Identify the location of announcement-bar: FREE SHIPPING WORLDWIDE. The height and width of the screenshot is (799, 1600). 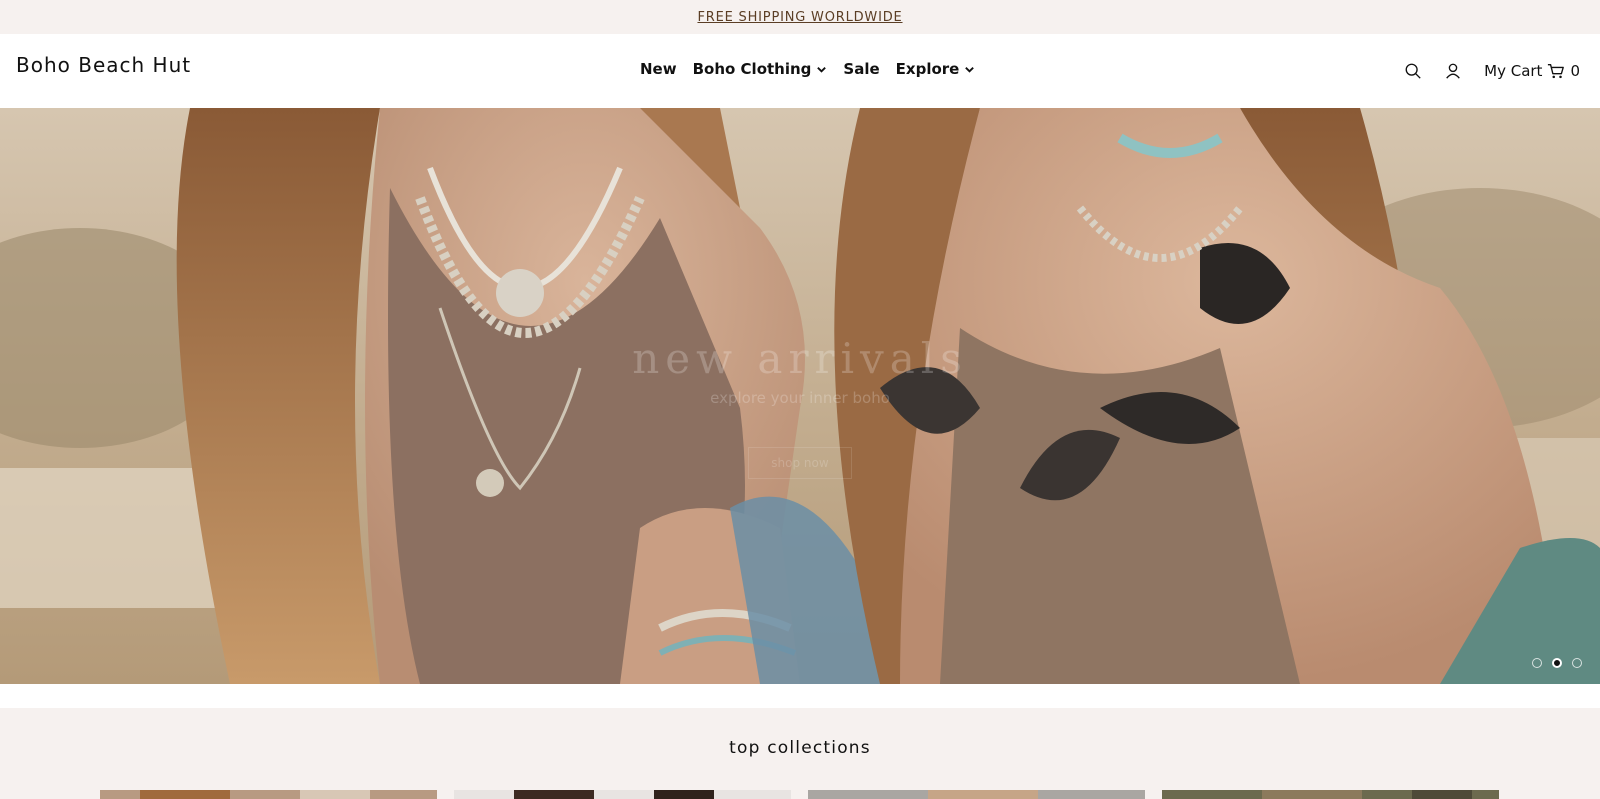
(800, 17).